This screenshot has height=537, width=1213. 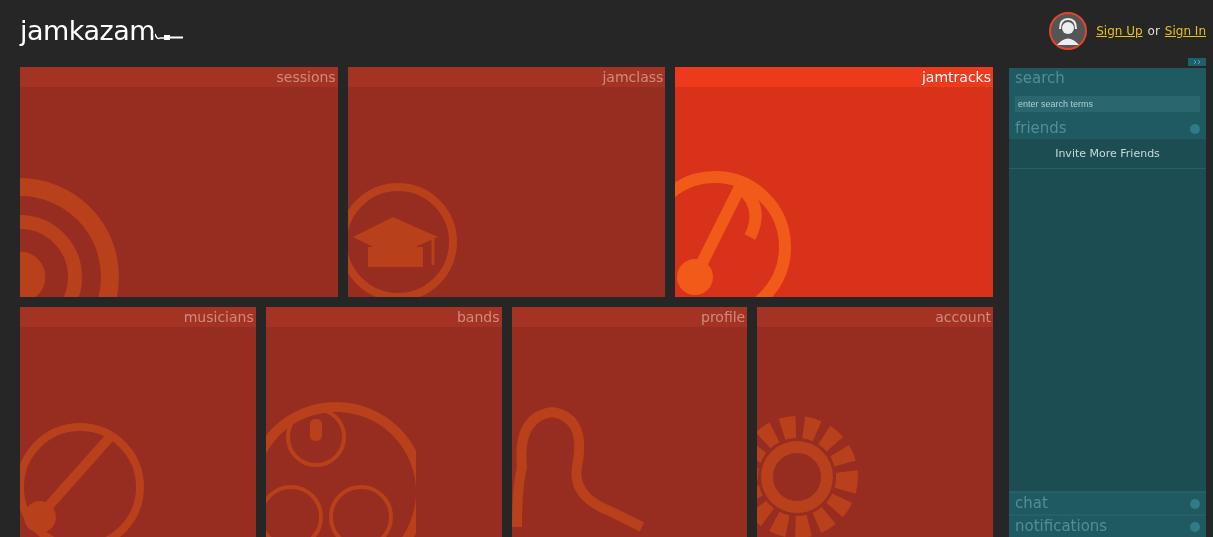 I want to click on avatar-icon, so click(x=1068, y=30).